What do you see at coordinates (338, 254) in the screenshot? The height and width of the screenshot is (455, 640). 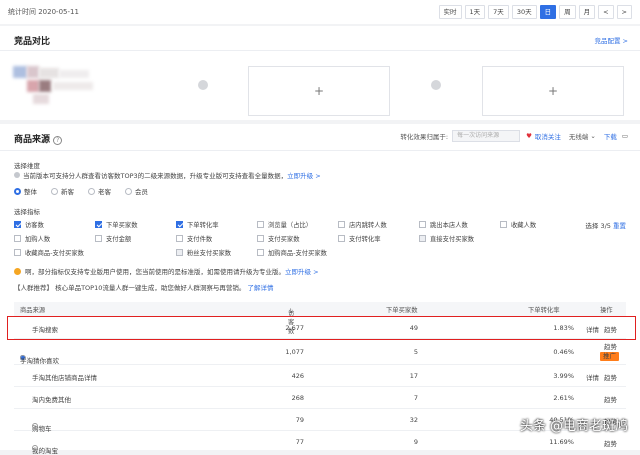 I see `metric-cart-pay: 加购商品-支付买家数` at bounding box center [338, 254].